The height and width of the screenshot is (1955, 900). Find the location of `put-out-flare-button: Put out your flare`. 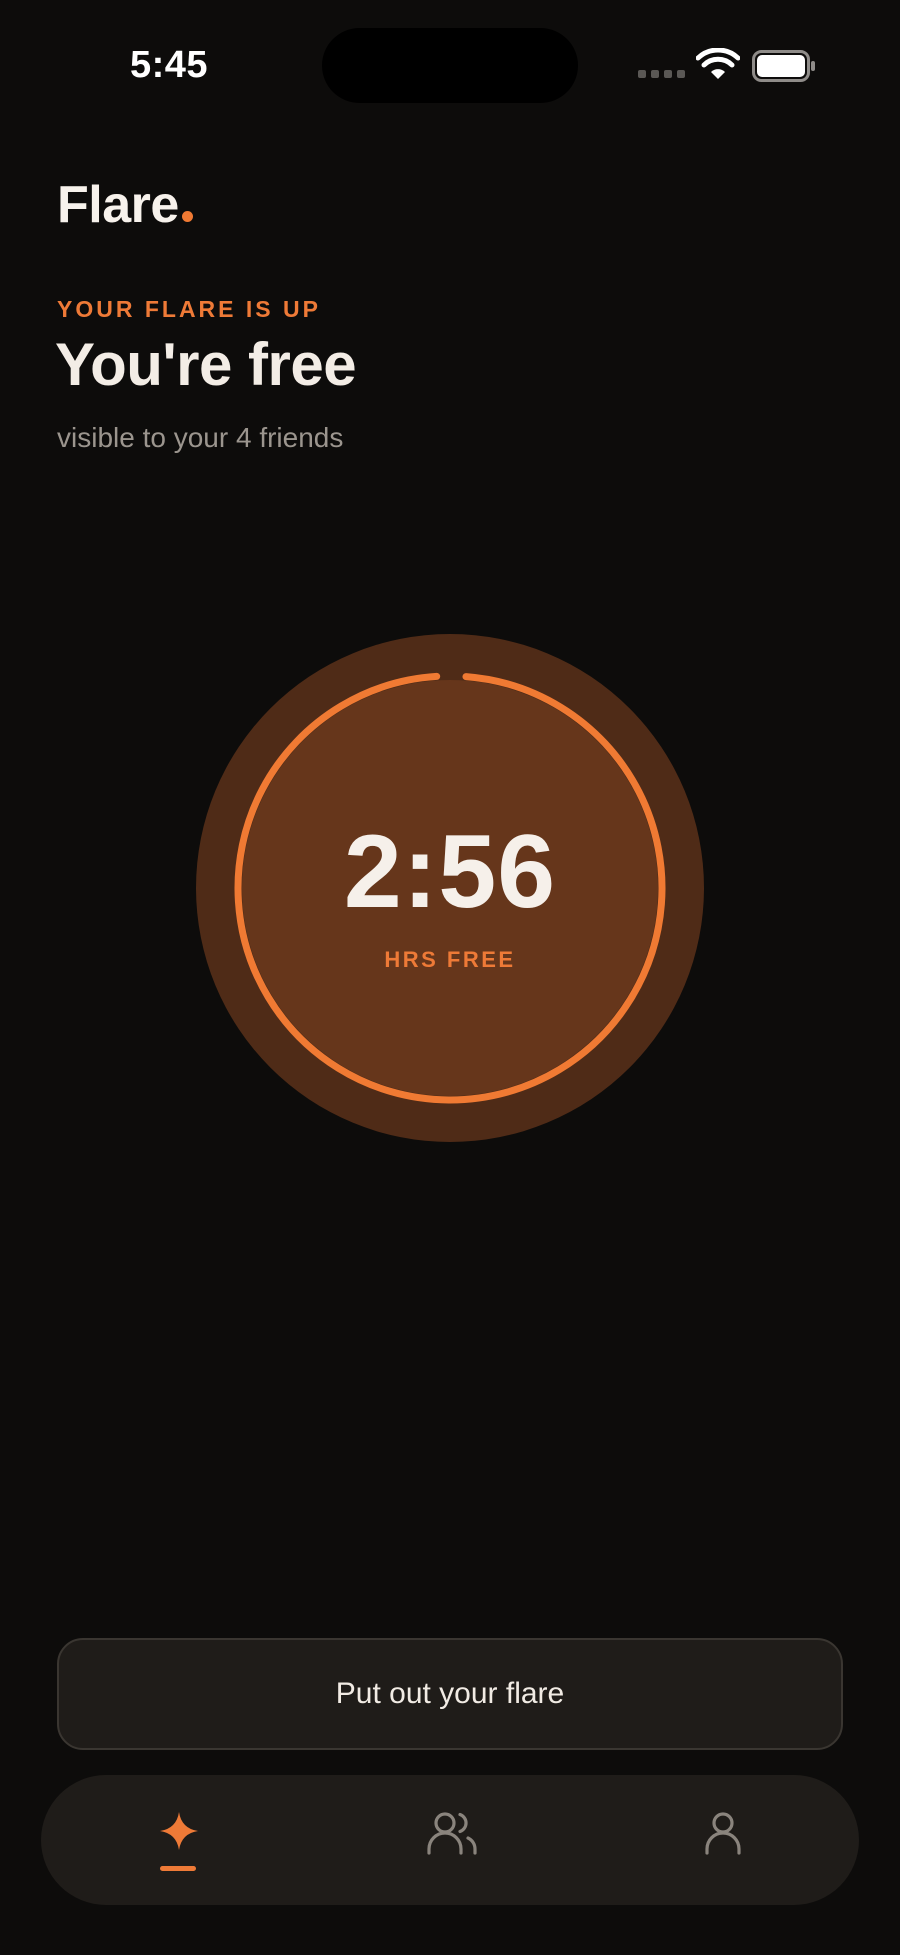

put-out-flare-button: Put out your flare is located at coordinates (450, 1694).